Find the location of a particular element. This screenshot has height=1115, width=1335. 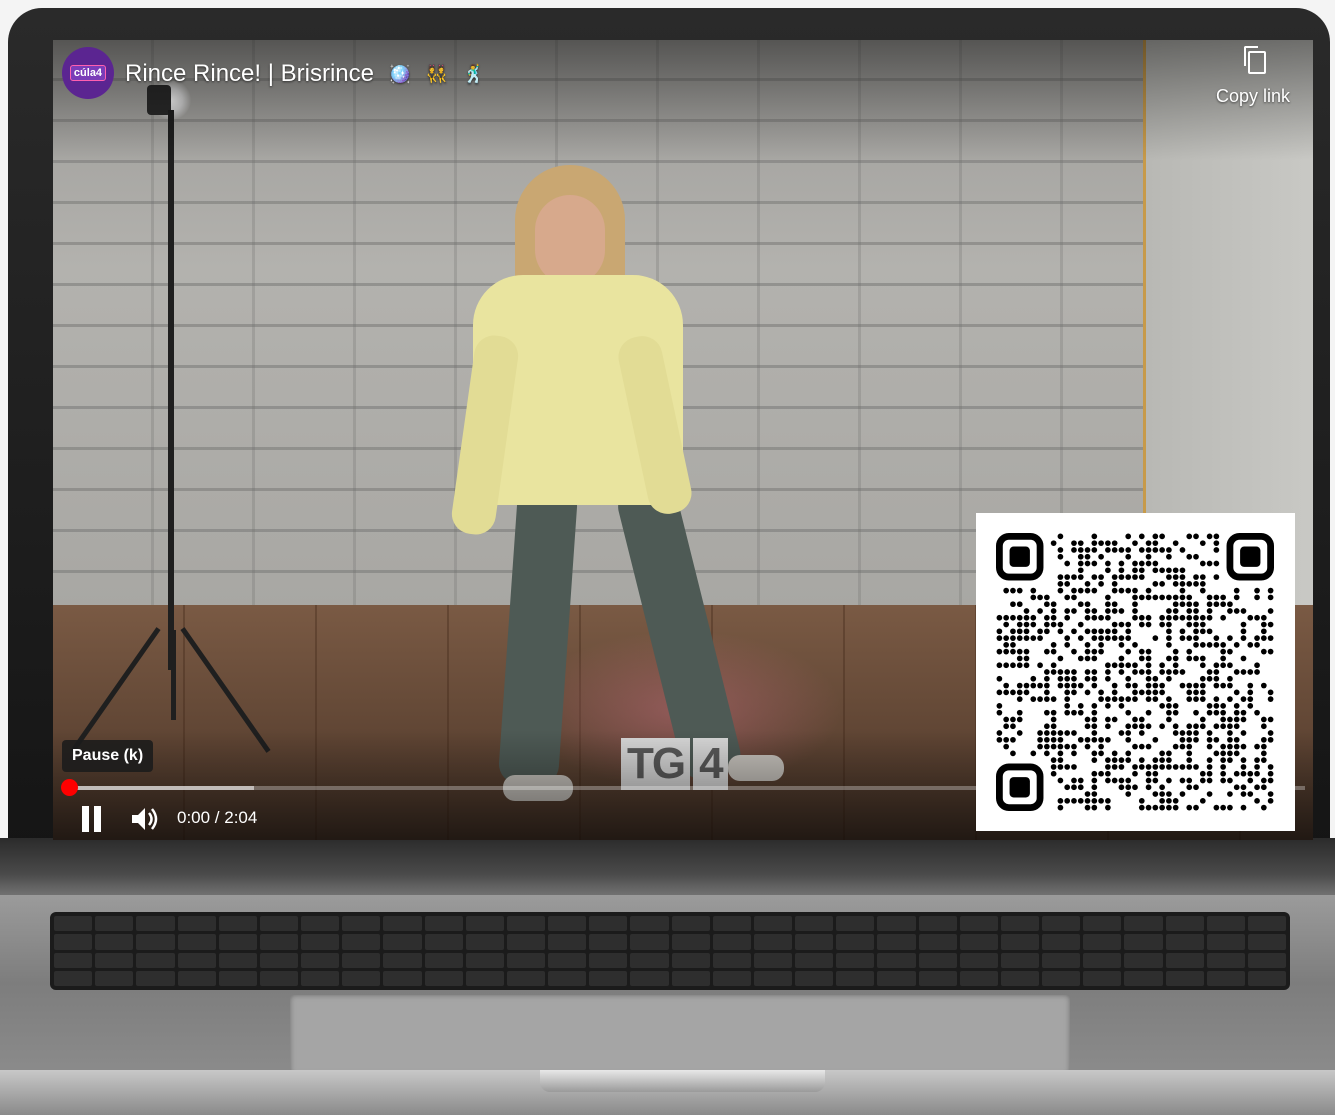

volume-button is located at coordinates (145, 819).